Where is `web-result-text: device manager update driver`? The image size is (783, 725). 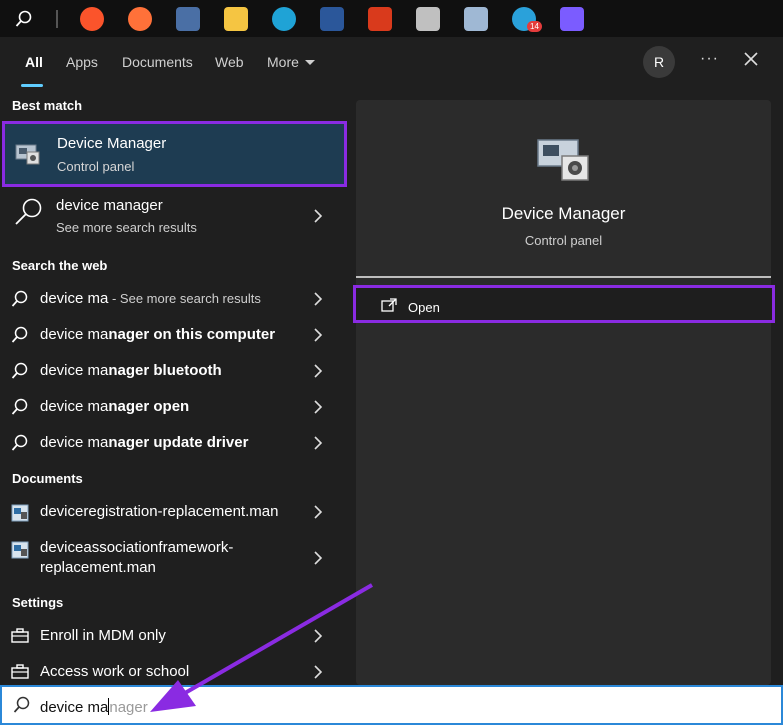 web-result-text: device manager update driver is located at coordinates (144, 442).